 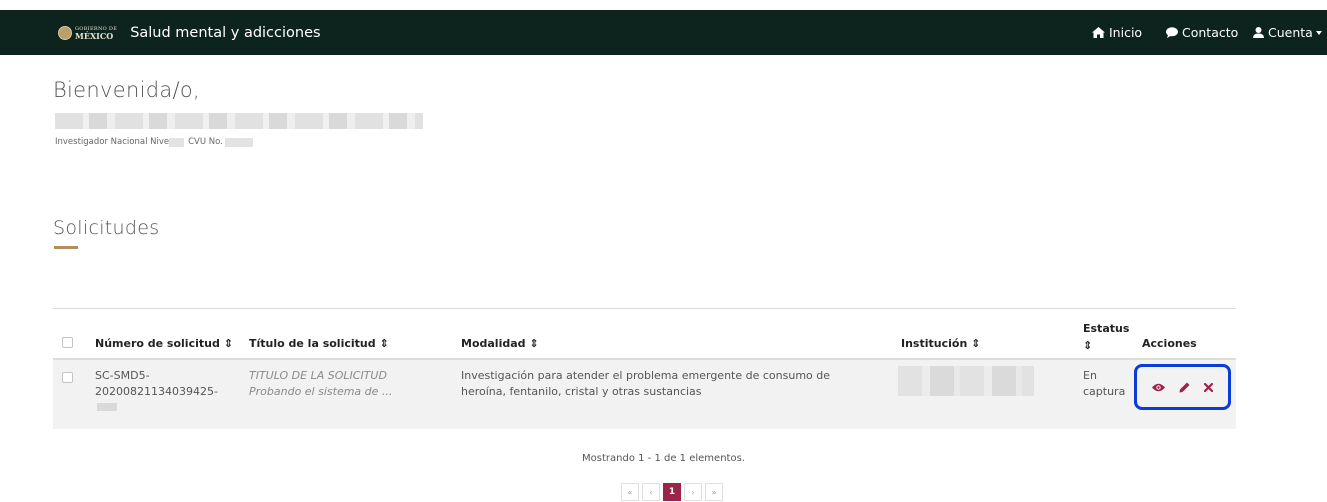 What do you see at coordinates (67, 342) in the screenshot?
I see `select-all-checkbox` at bounding box center [67, 342].